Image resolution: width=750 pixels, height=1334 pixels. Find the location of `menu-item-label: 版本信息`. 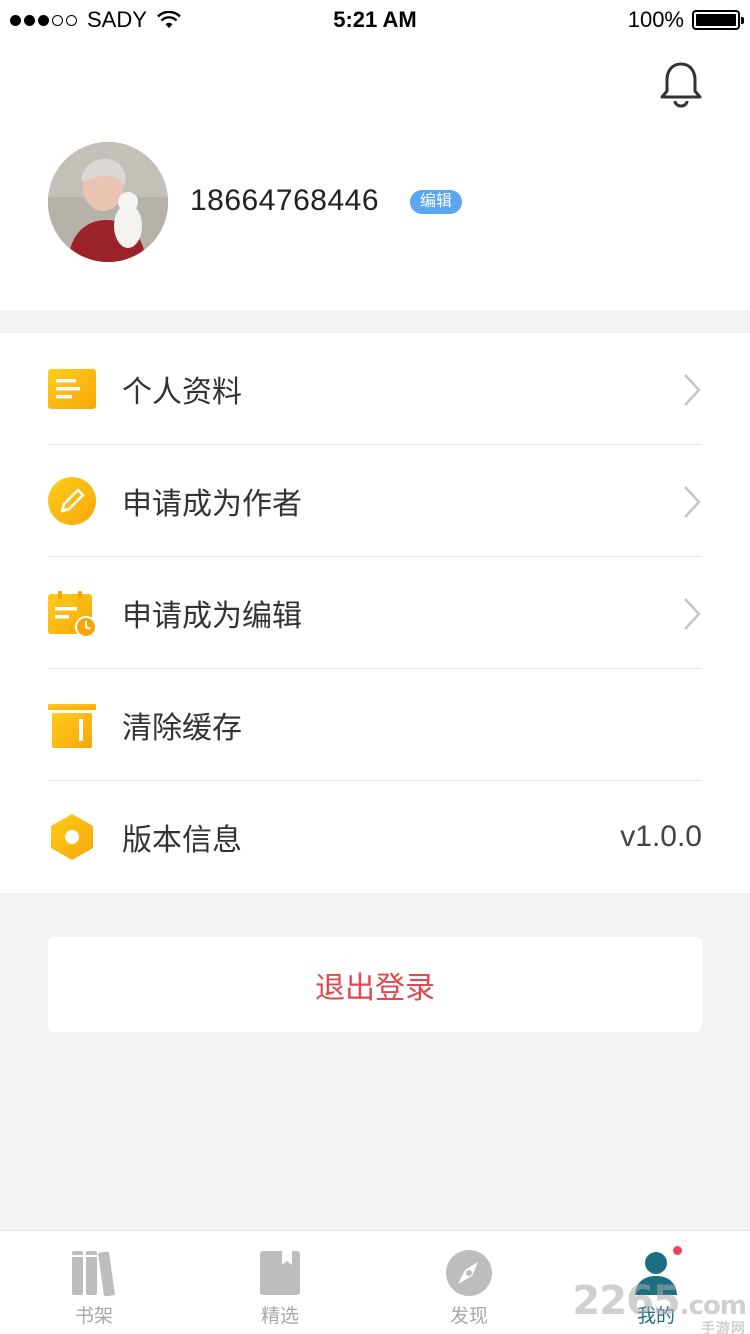

menu-item-label: 版本信息 is located at coordinates (182, 840).